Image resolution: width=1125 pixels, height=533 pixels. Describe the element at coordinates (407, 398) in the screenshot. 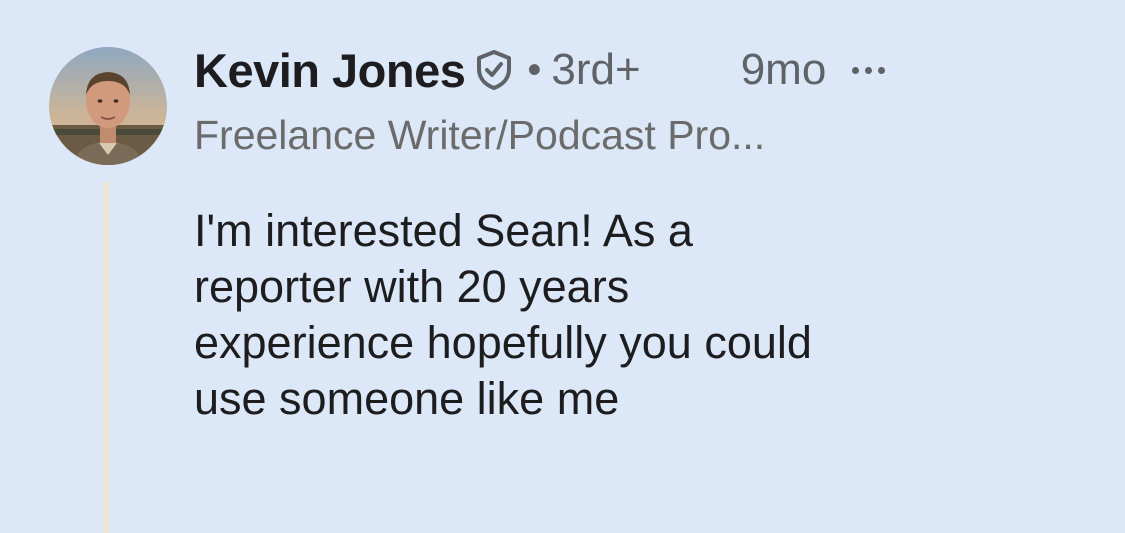

I see `comment-body-line: use someone like me` at that location.